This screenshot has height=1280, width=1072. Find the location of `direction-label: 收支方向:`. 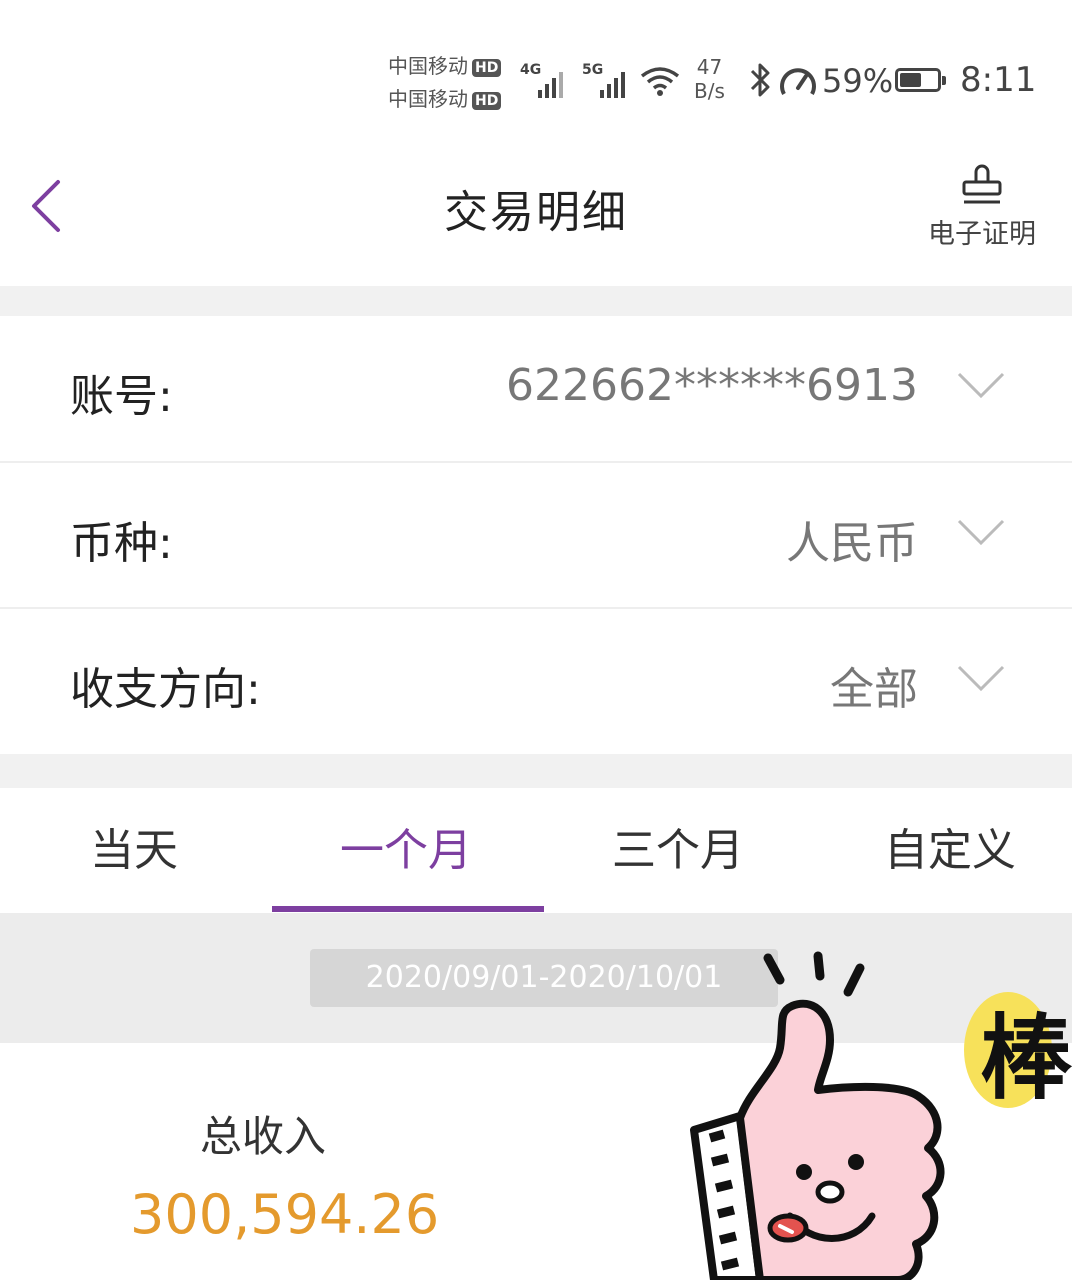

direction-label: 收支方向: is located at coordinates (165, 689).